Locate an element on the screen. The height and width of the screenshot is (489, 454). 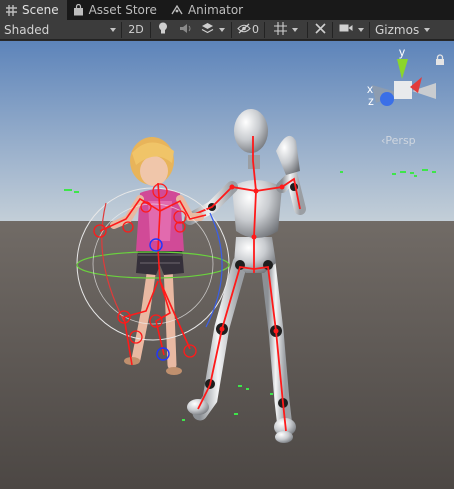
lightbulb-icon is located at coordinates (163, 30).